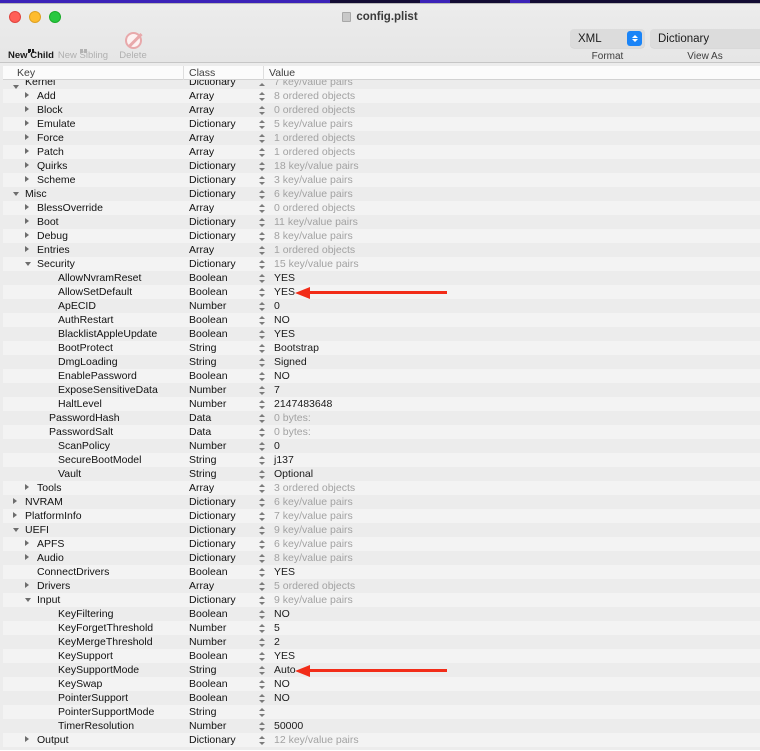 The height and width of the screenshot is (751, 760). What do you see at coordinates (381, 740) in the screenshot?
I see `table-row: Output Dictionary 12 key/value pairs` at bounding box center [381, 740].